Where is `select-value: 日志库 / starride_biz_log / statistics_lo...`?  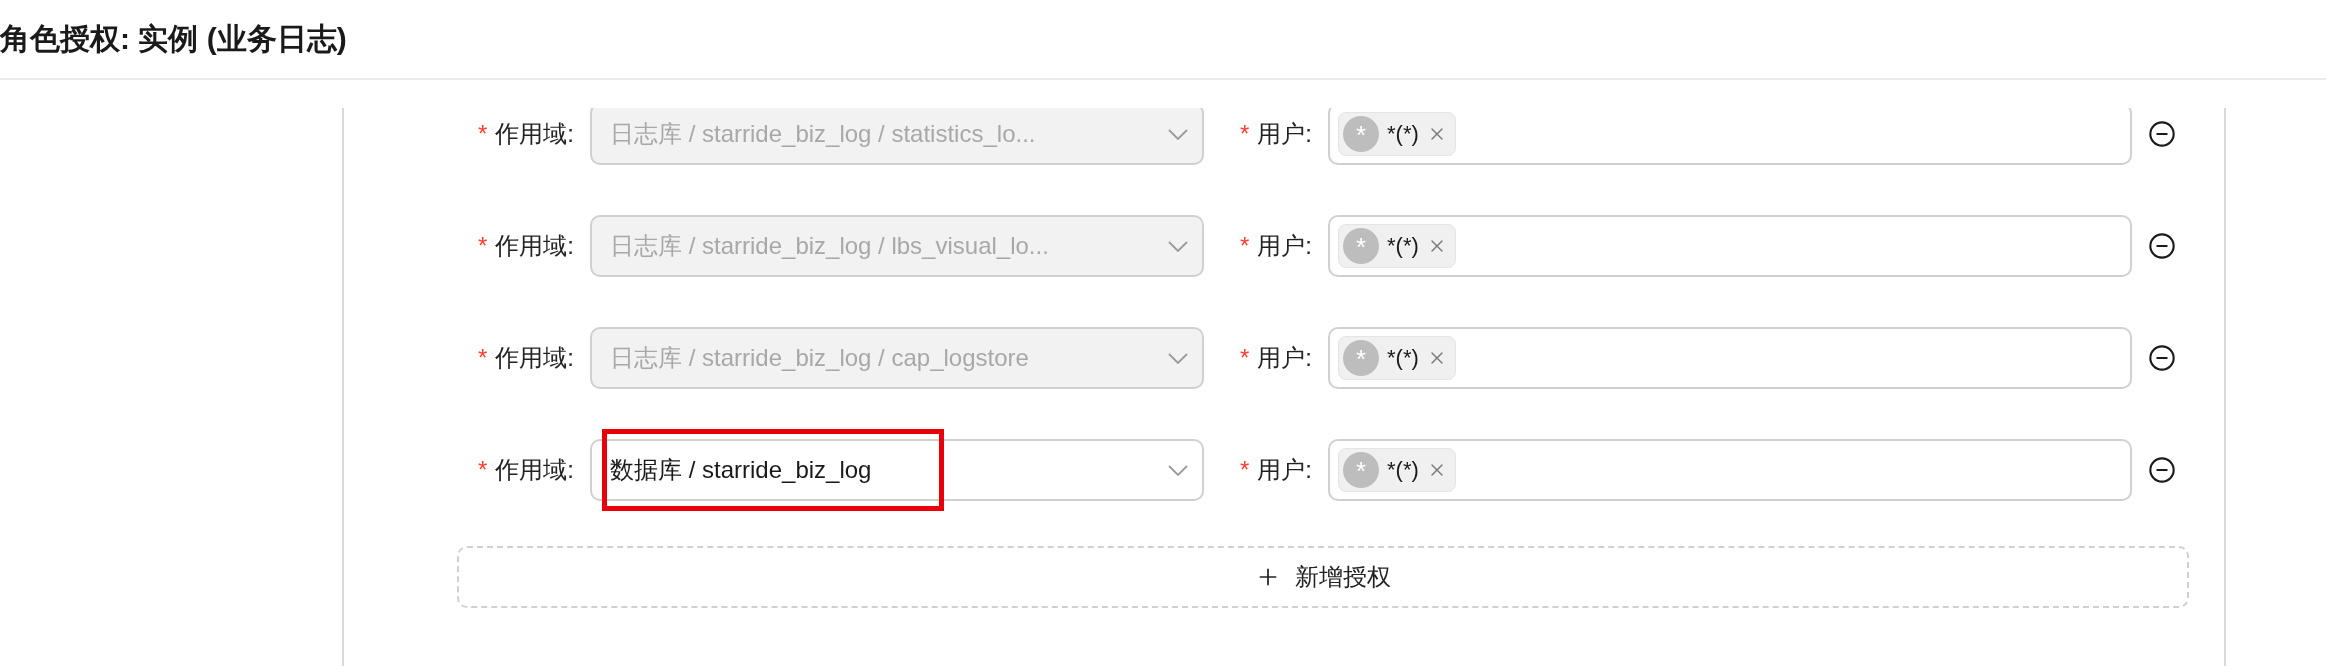 select-value: 日志库 / starride_biz_log / statistics_lo... is located at coordinates (823, 134).